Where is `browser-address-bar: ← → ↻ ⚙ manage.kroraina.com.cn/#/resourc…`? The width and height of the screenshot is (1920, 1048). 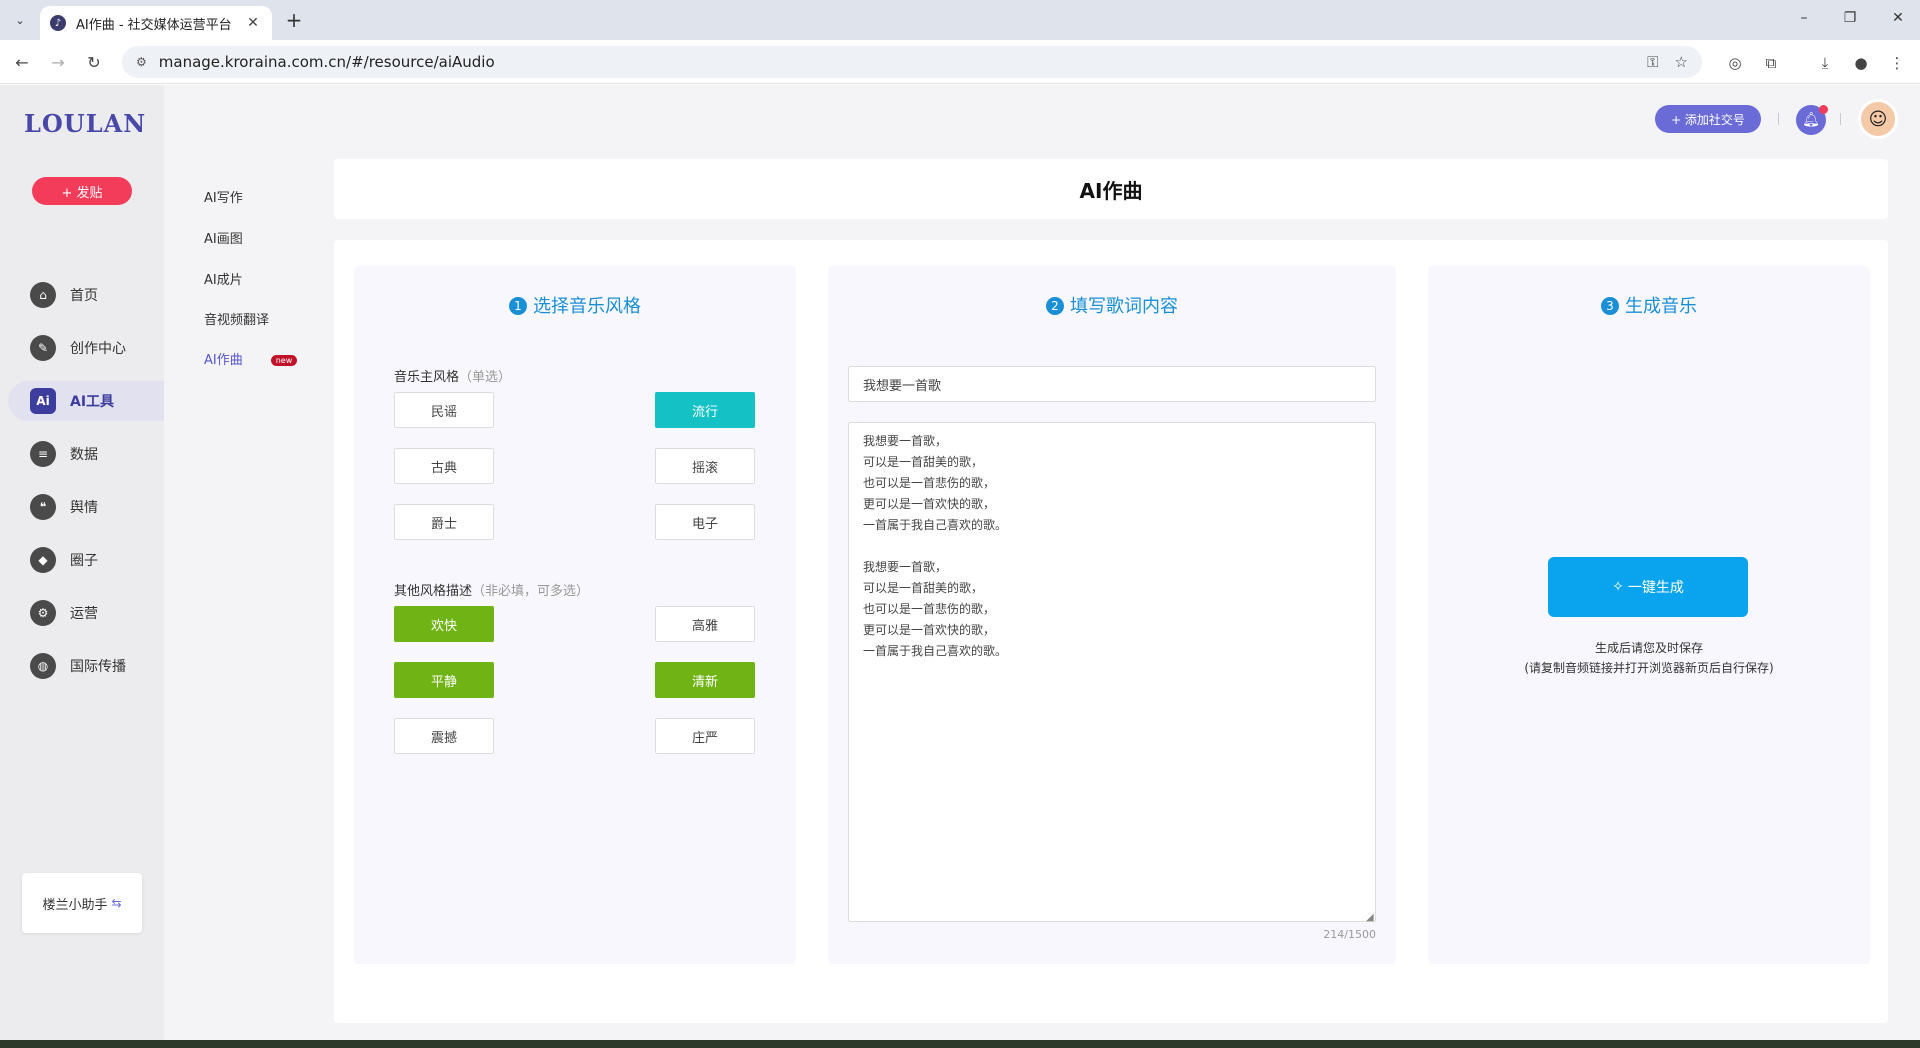 browser-address-bar: ← → ↻ ⚙ manage.kroraina.com.cn/#/resourc… is located at coordinates (960, 62).